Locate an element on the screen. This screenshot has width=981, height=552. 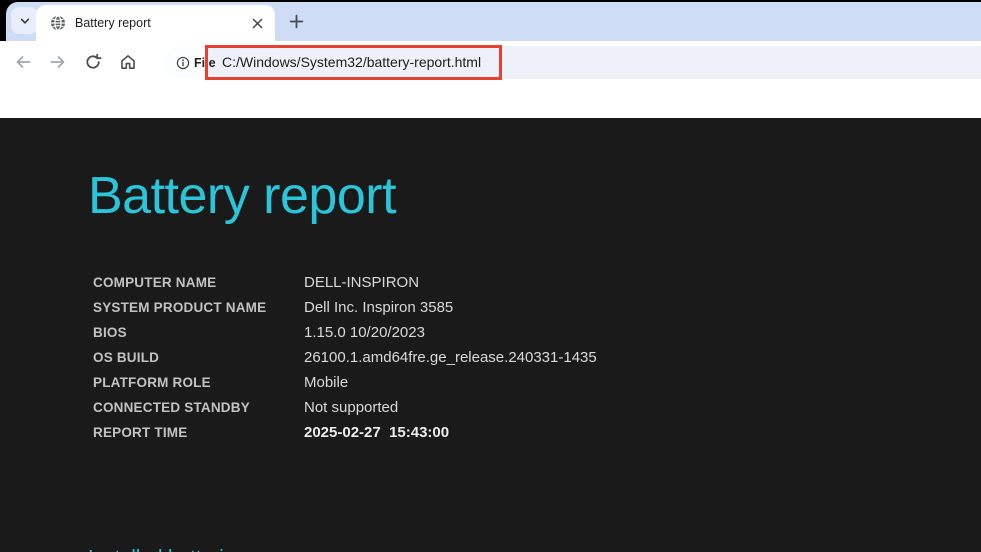
table-row: PLATFORM ROLE Mobile is located at coordinates (345, 382).